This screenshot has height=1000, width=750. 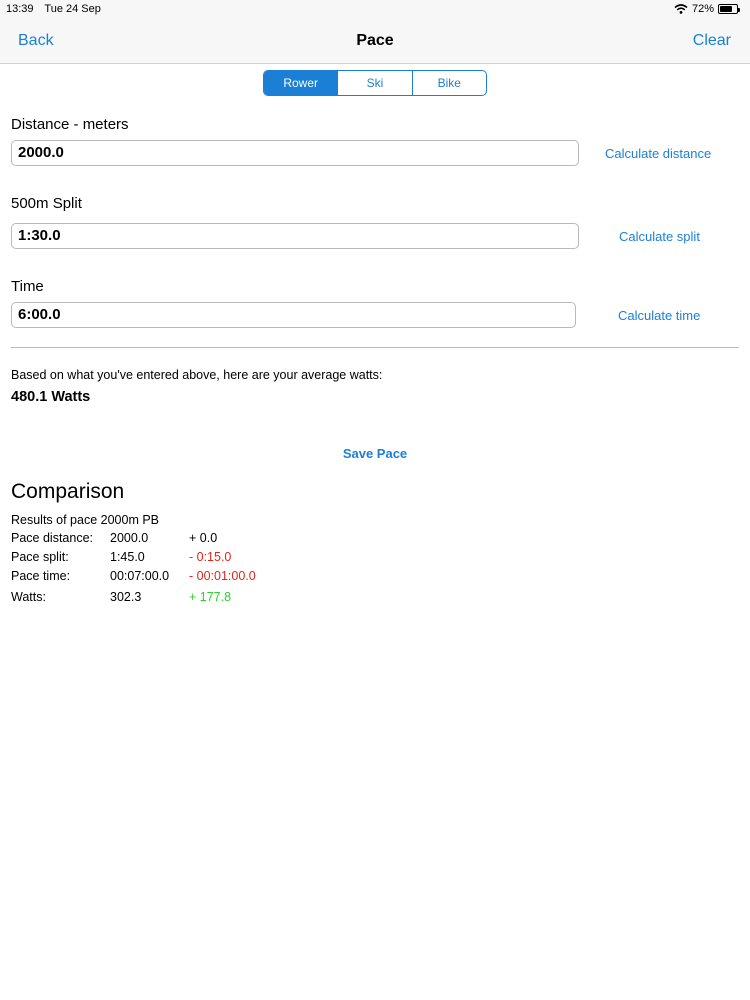 I want to click on page-title: Pace, so click(x=375, y=40).